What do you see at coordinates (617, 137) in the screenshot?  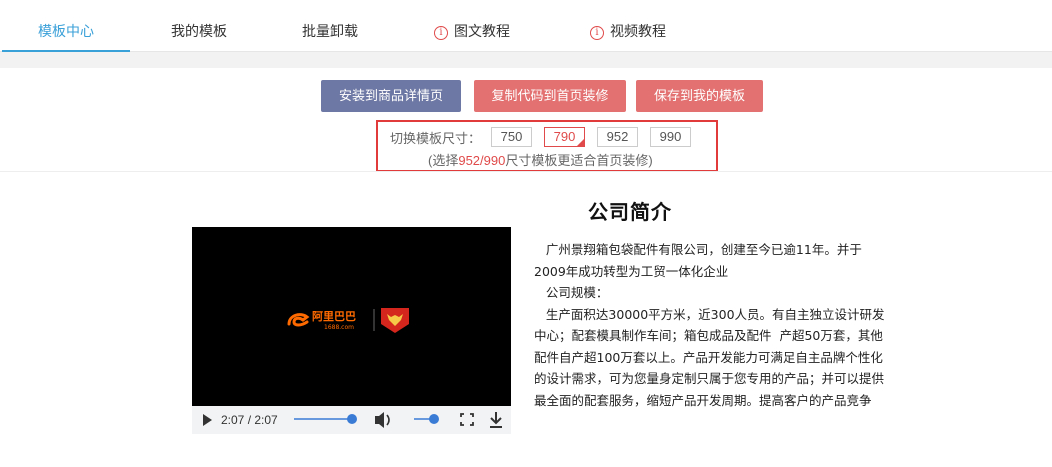 I see `size-option-952: 952` at bounding box center [617, 137].